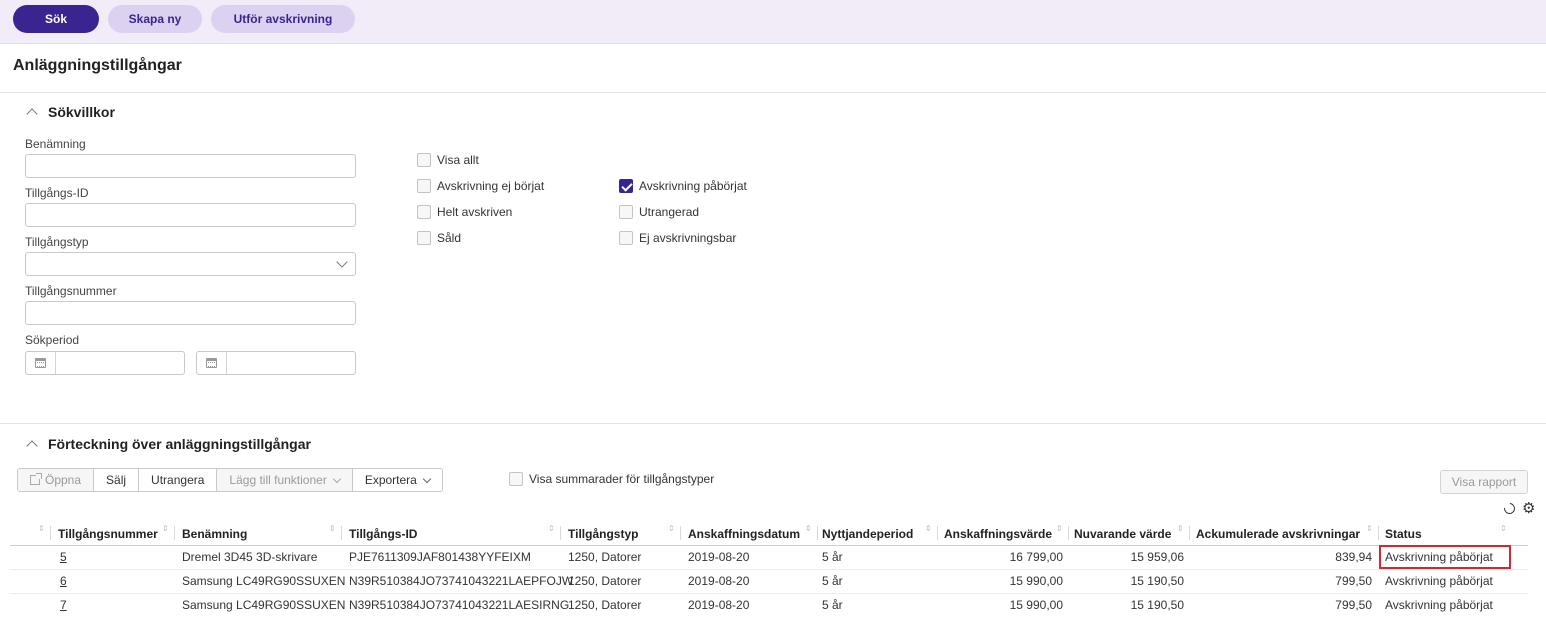 This screenshot has height=620, width=1546. I want to click on cell-asset-id: PJE7611309JAF801438YYFEIXM, so click(440, 557).